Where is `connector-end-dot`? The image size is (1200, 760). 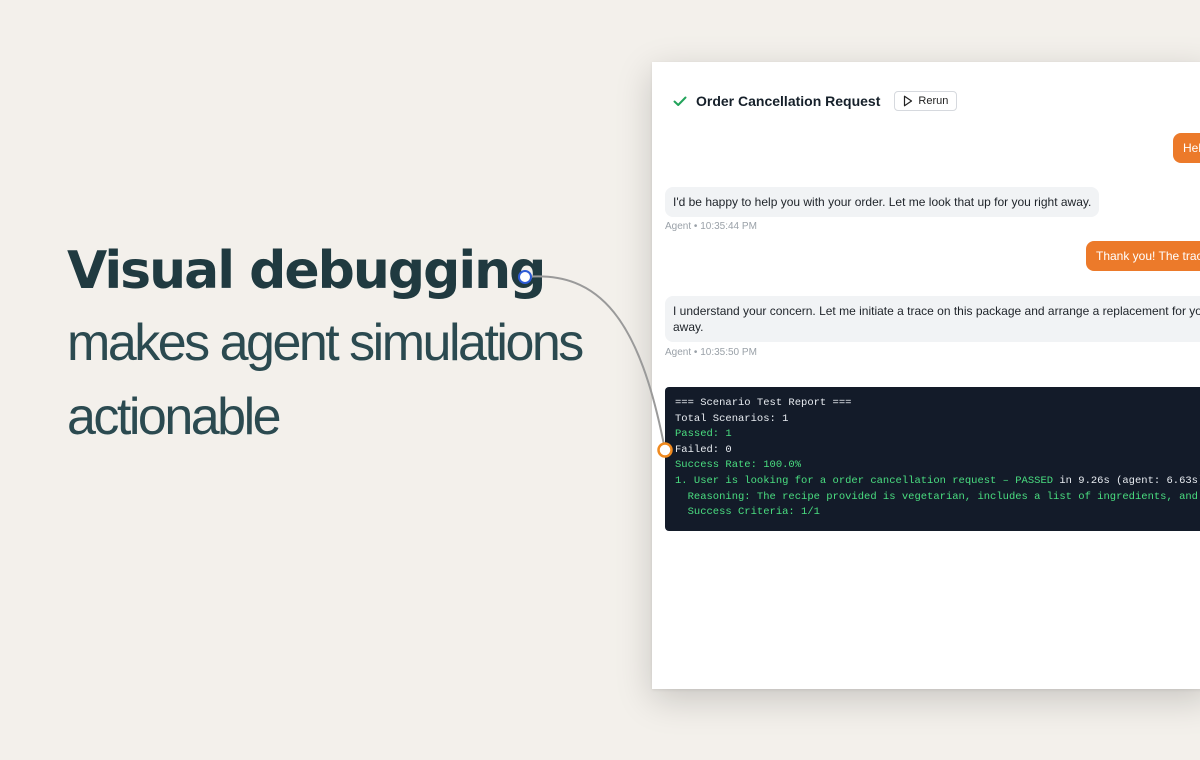
connector-end-dot is located at coordinates (665, 450).